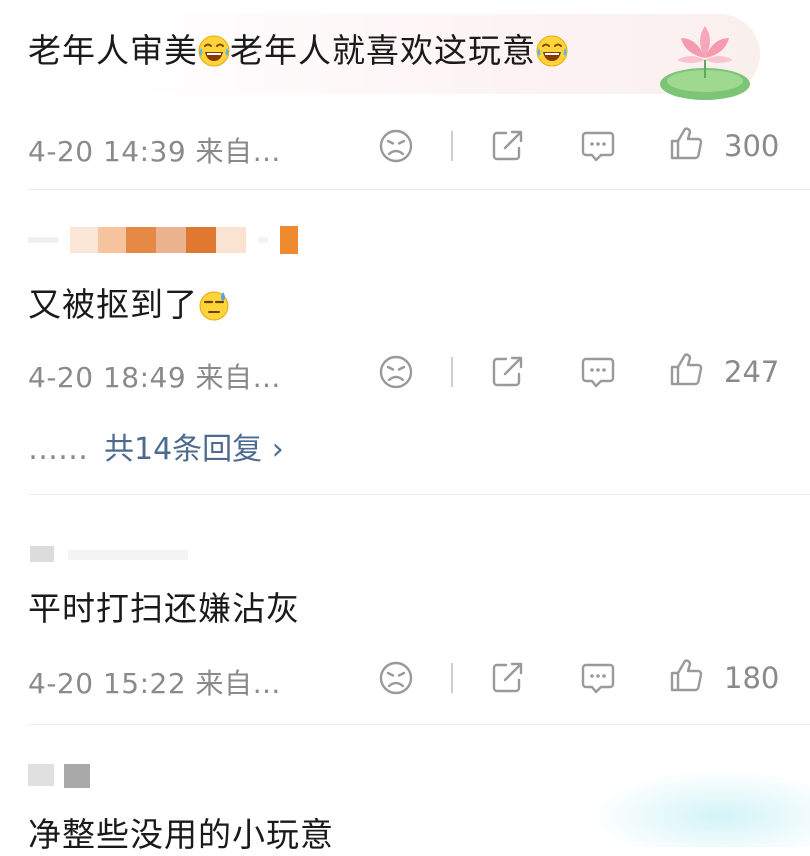 The image size is (810, 856). Describe the element at coordinates (752, 678) in the screenshot. I see `like-count: 180` at that location.